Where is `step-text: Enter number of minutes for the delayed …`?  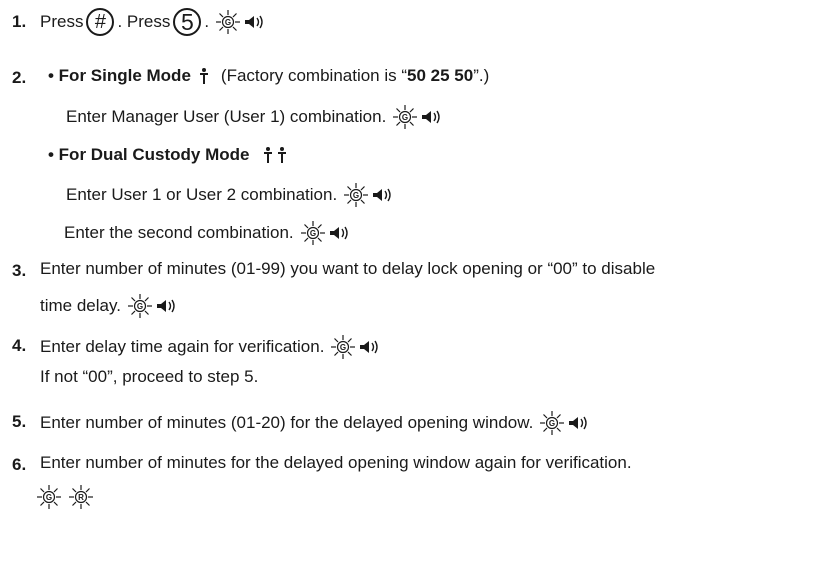
step-text: Enter number of minutes for the delayed … is located at coordinates (336, 462).